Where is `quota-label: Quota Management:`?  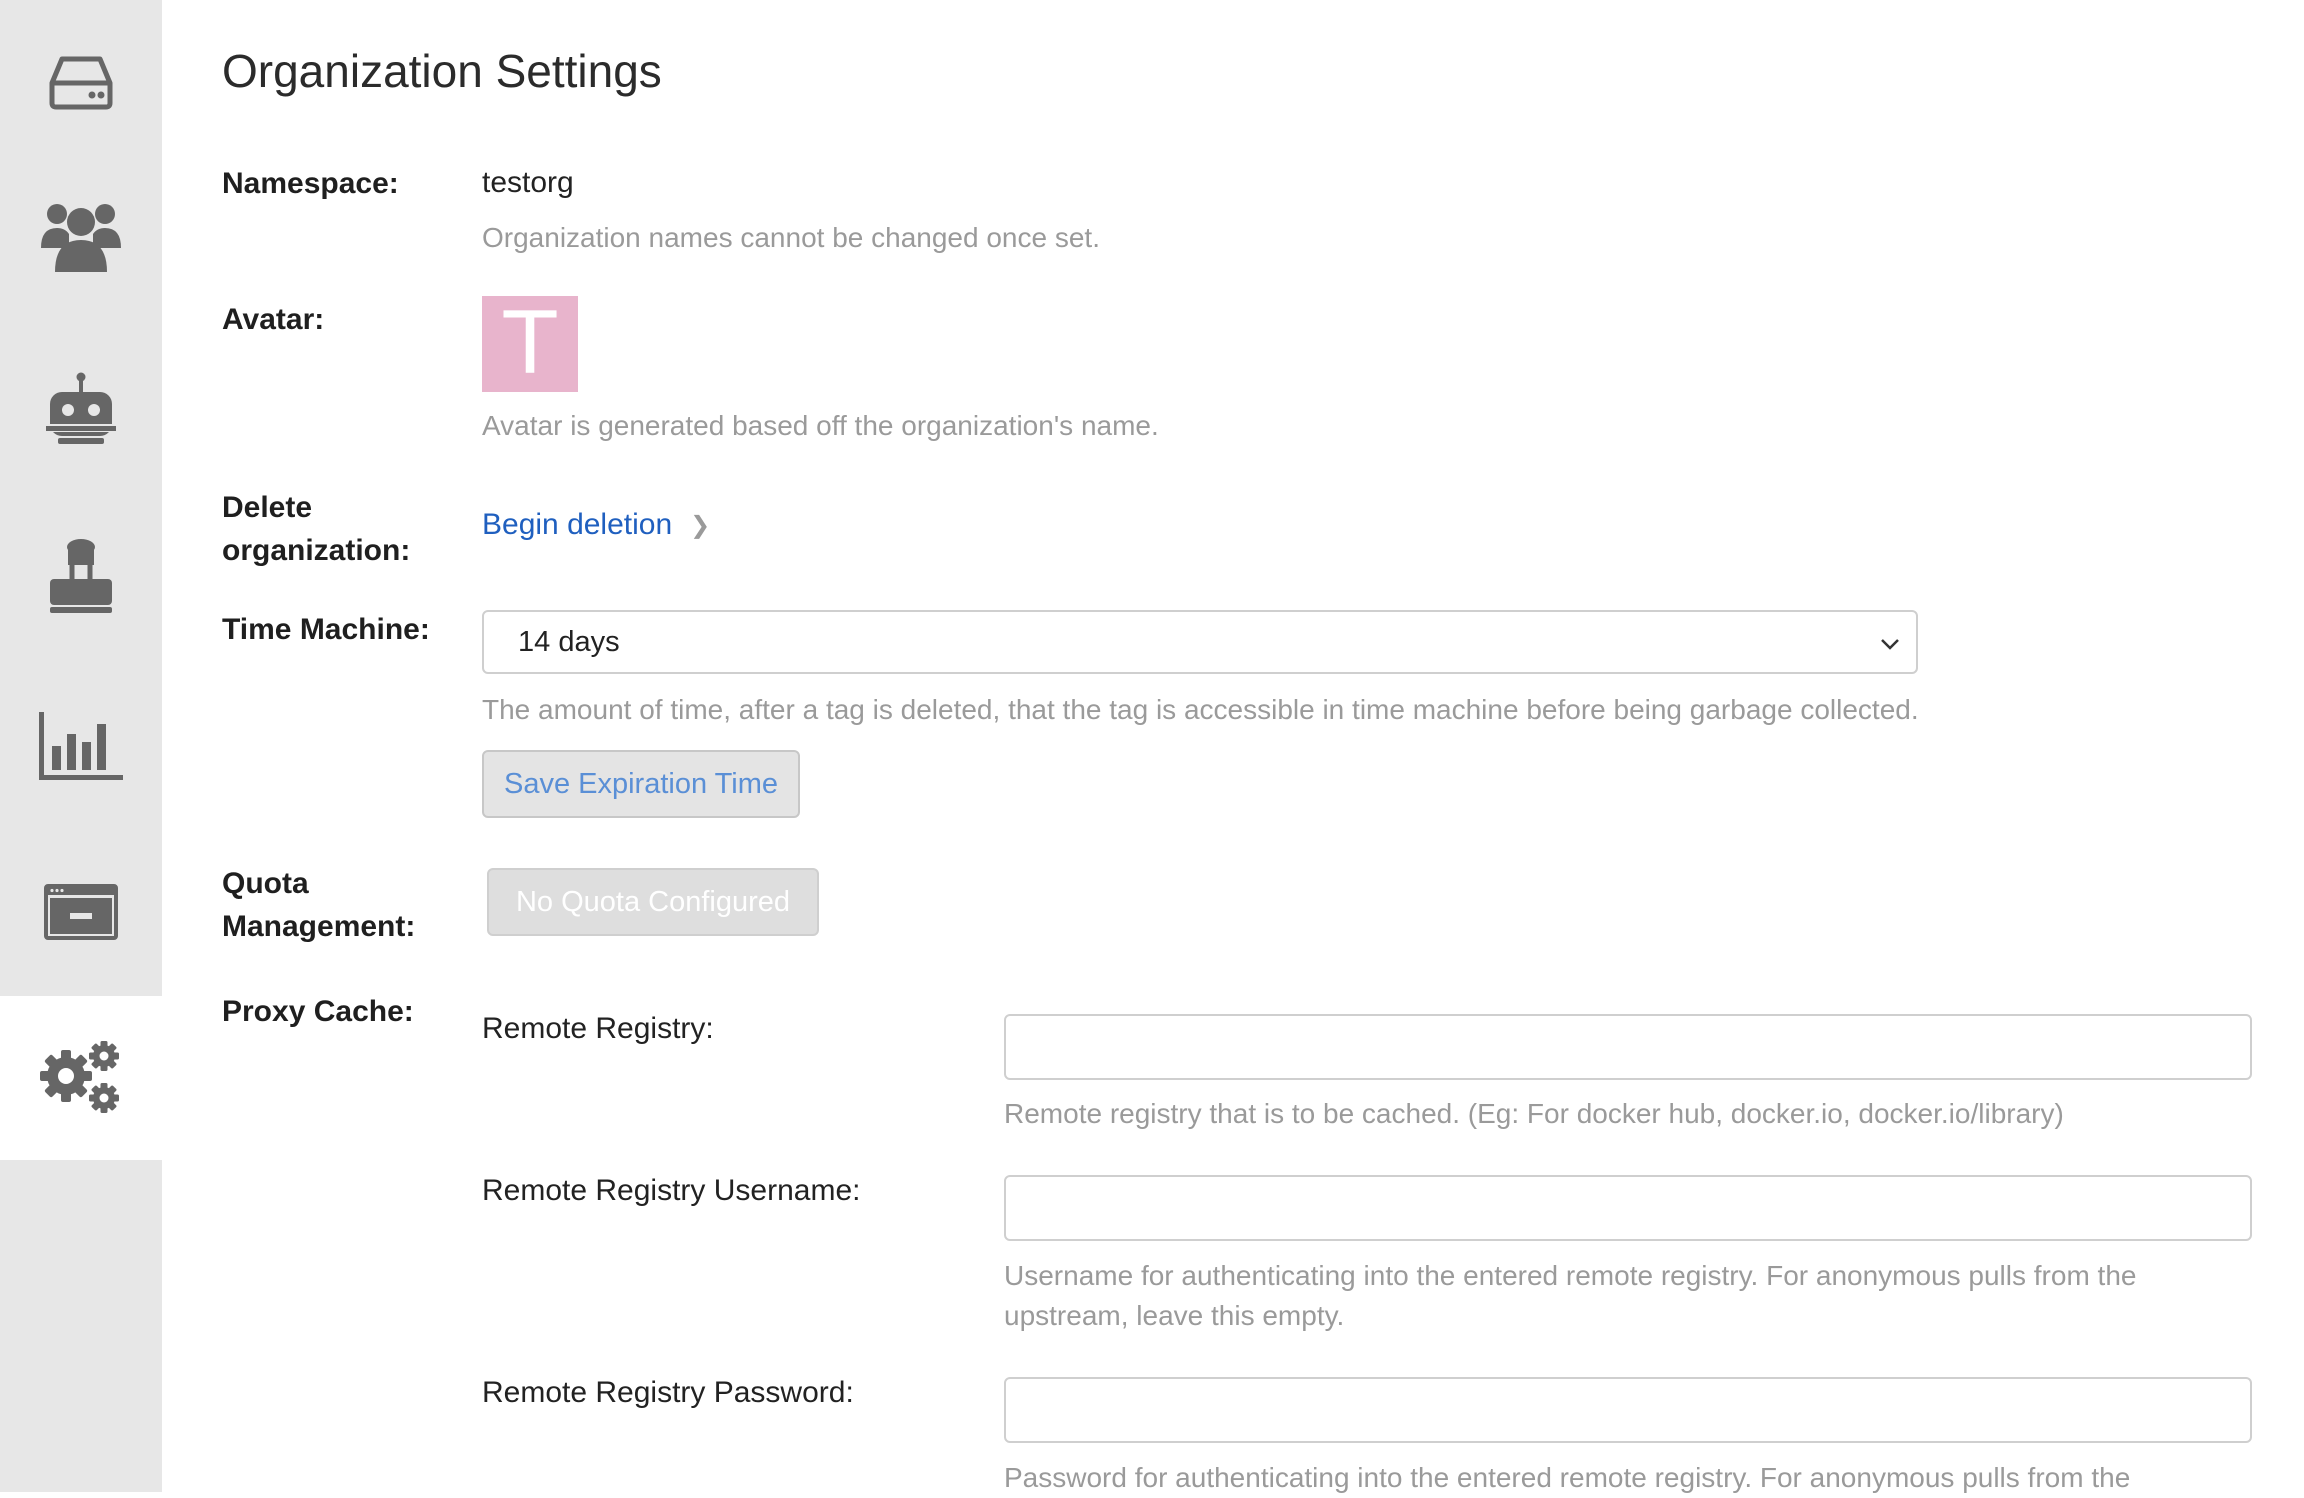
quota-label: Quota Management: is located at coordinates (318, 905).